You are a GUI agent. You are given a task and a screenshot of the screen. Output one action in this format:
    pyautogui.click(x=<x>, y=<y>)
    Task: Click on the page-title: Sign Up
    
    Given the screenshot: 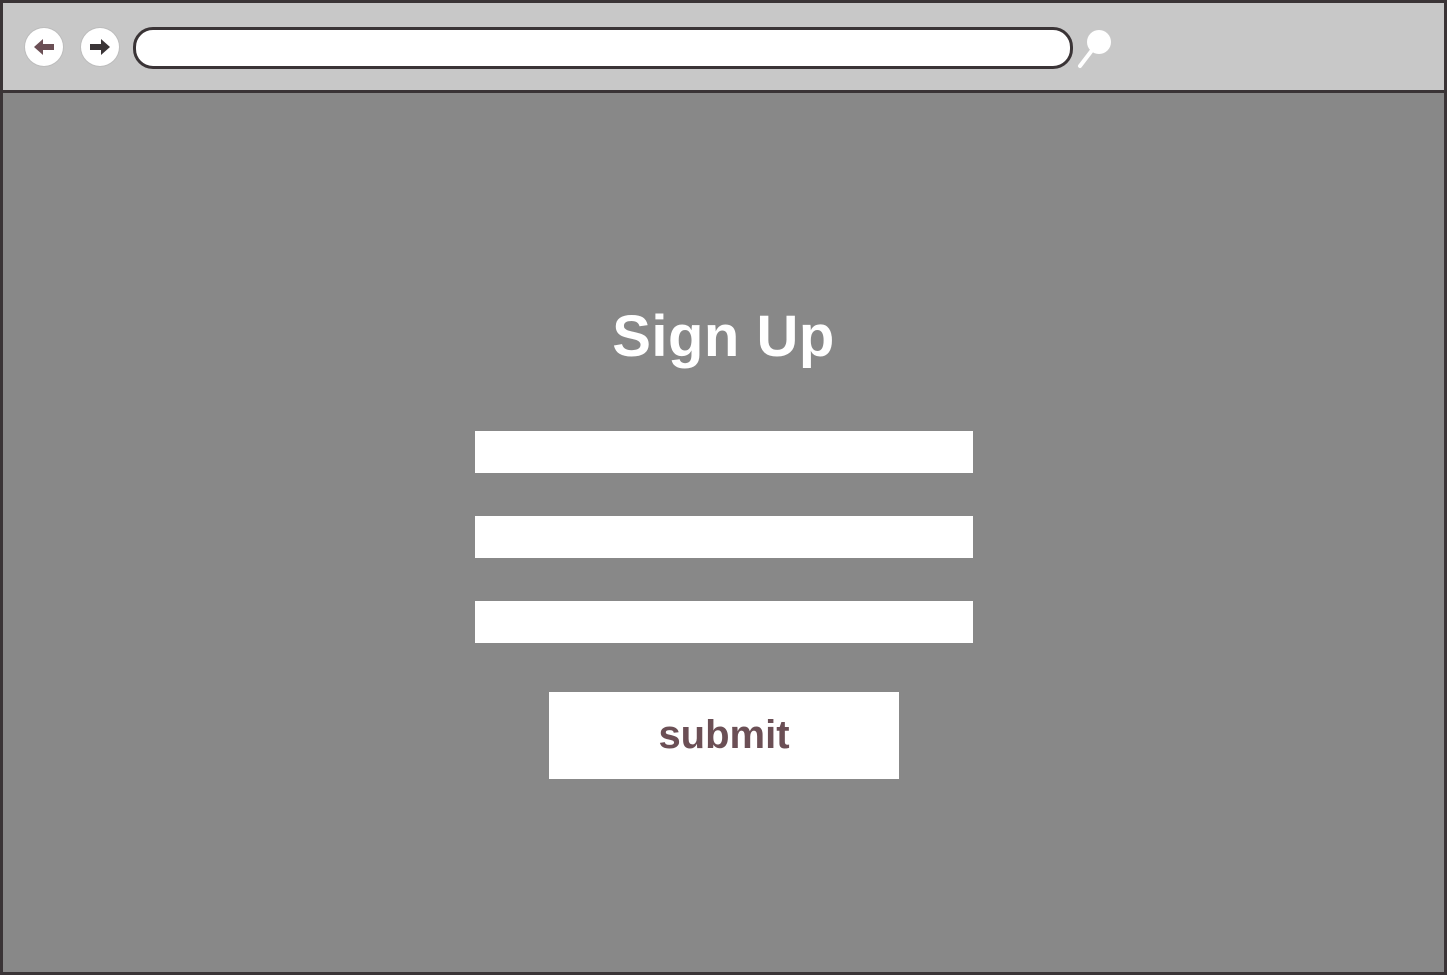 What is the action you would take?
    pyautogui.click(x=723, y=336)
    